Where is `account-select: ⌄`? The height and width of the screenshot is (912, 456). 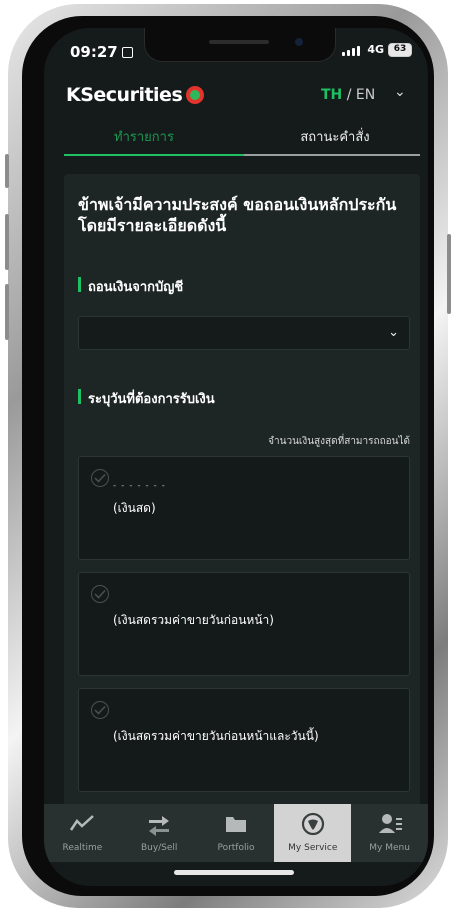
account-select: ⌄ is located at coordinates (244, 333).